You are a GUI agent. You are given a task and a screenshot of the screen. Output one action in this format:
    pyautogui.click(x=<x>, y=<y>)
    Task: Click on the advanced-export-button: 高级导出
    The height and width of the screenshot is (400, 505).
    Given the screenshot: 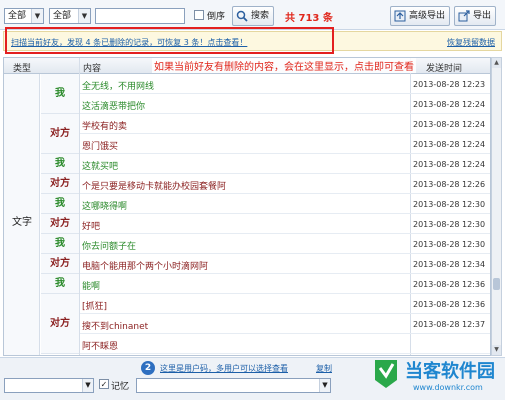 What is the action you would take?
    pyautogui.click(x=420, y=16)
    